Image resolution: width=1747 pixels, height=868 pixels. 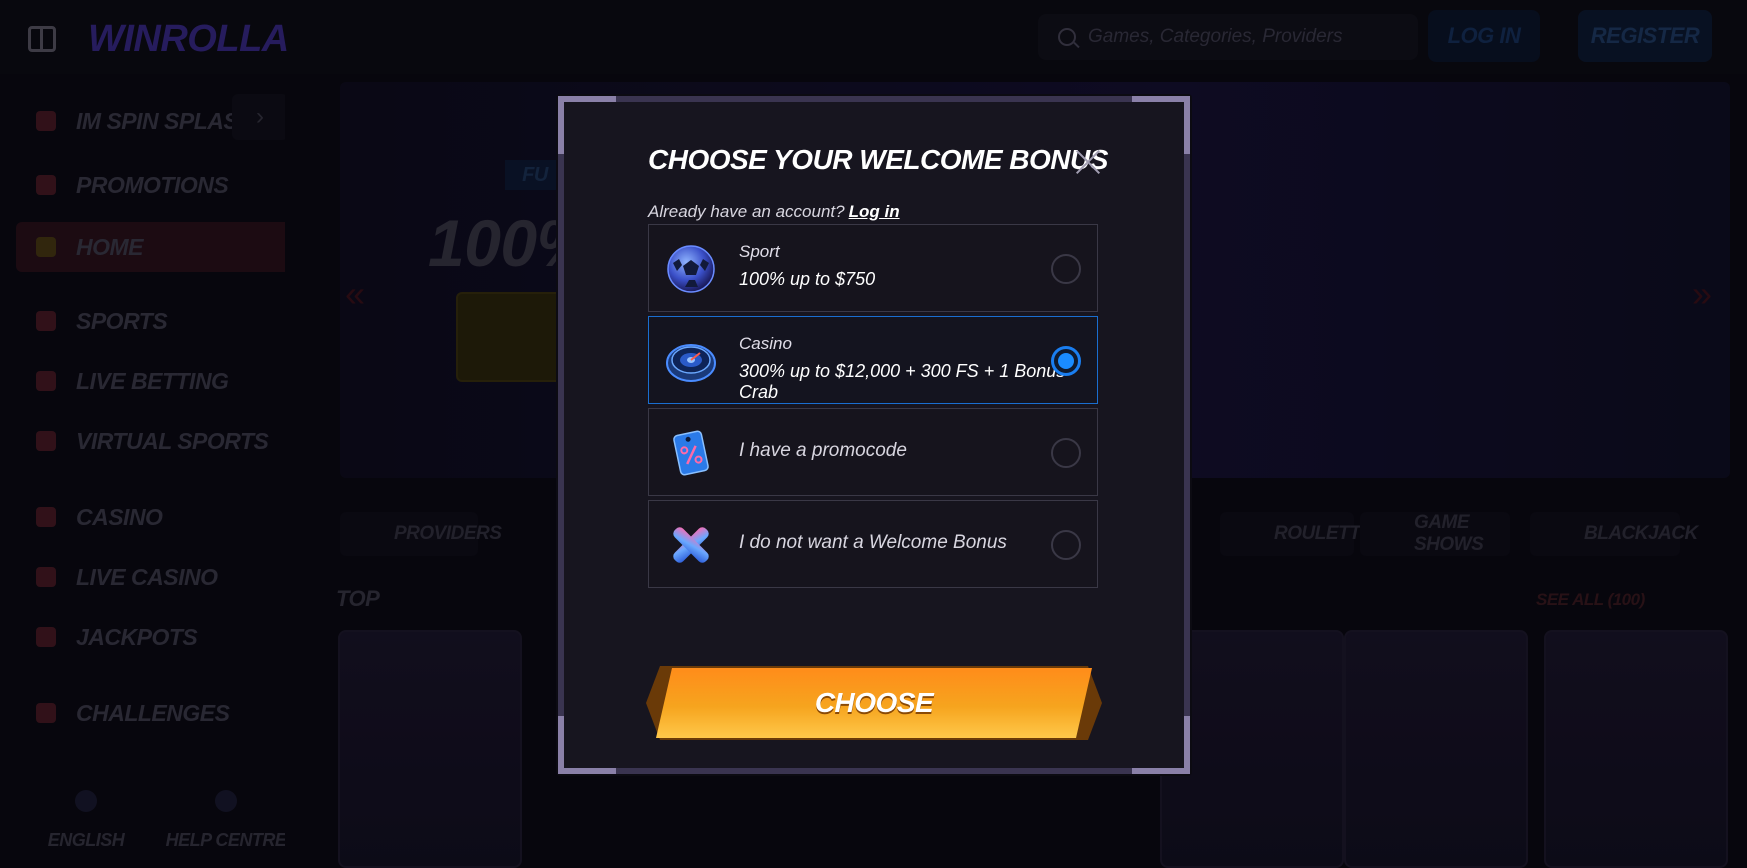 I want to click on bonus-option-no-bonus: I do not want a Welcome Bonus, so click(x=873, y=544).